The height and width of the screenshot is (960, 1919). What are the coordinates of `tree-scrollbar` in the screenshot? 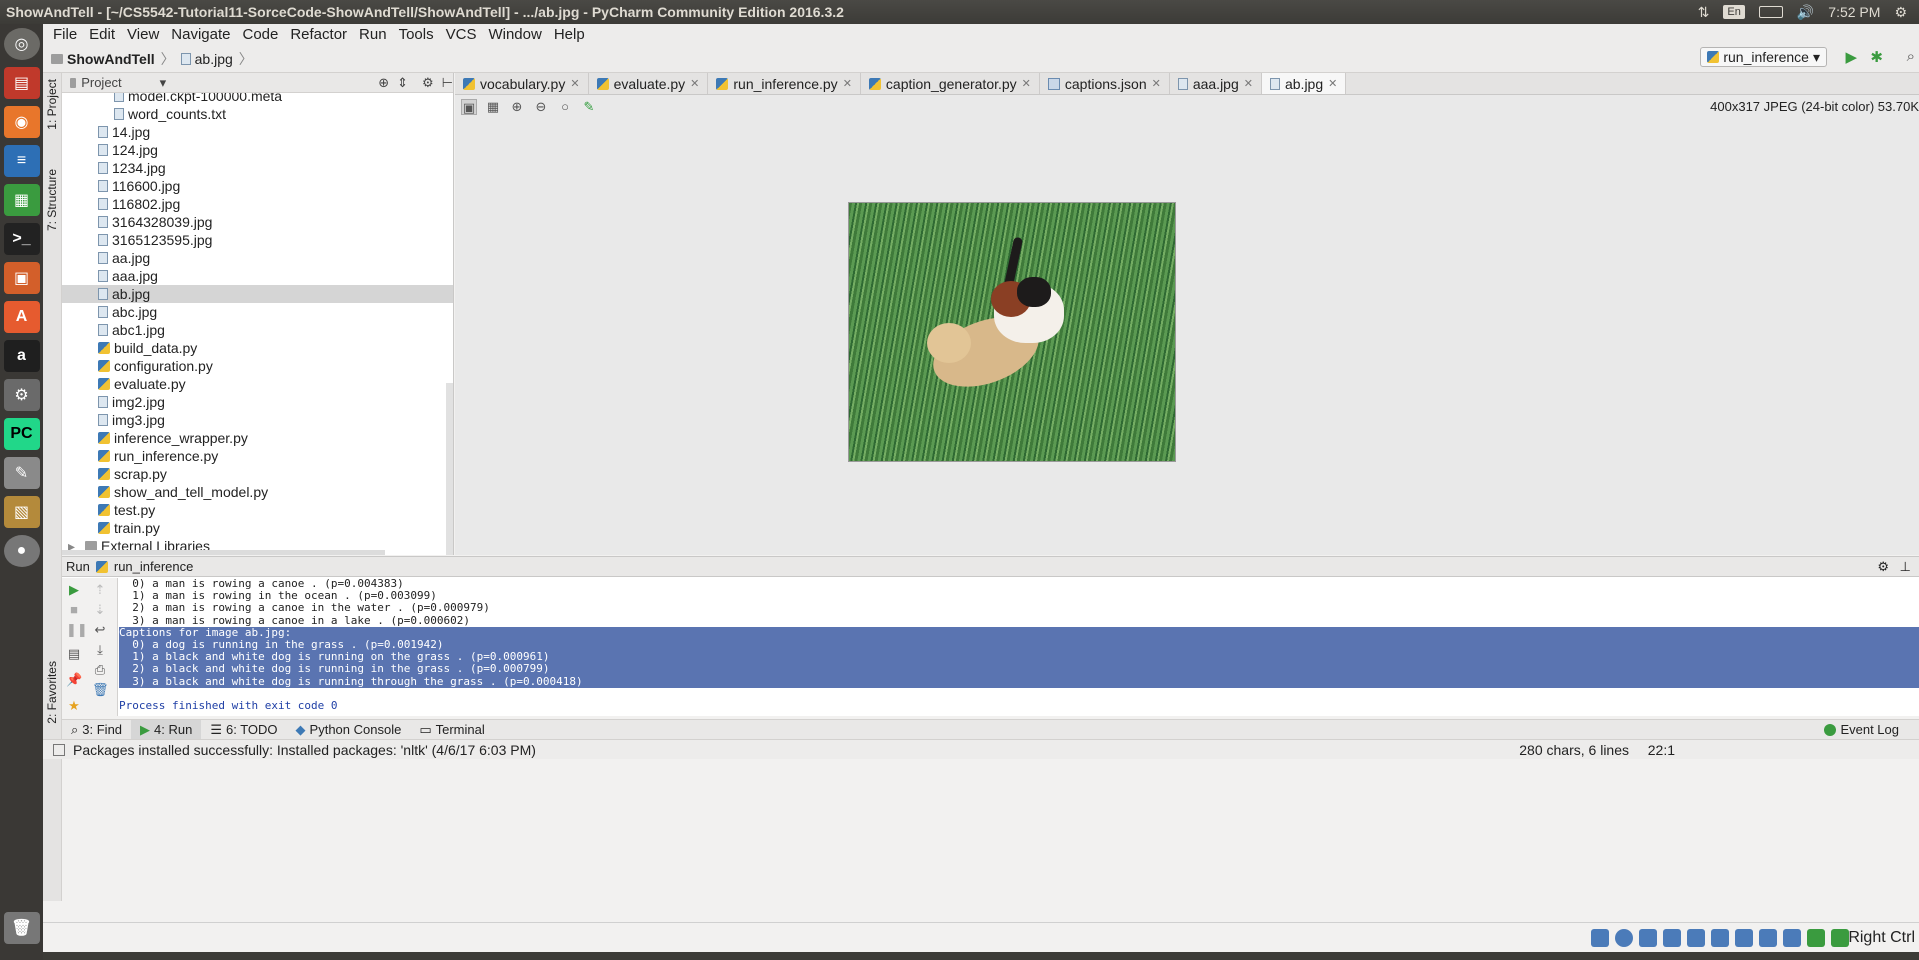 It's located at (449, 469).